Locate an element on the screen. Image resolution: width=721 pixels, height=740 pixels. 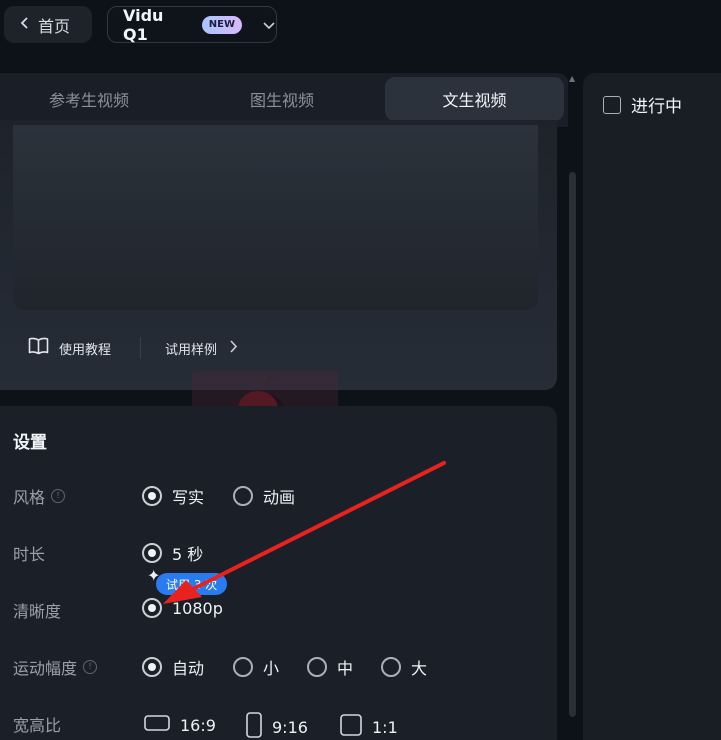
aspect-option-16-9: 16:9 is located at coordinates (180, 725).